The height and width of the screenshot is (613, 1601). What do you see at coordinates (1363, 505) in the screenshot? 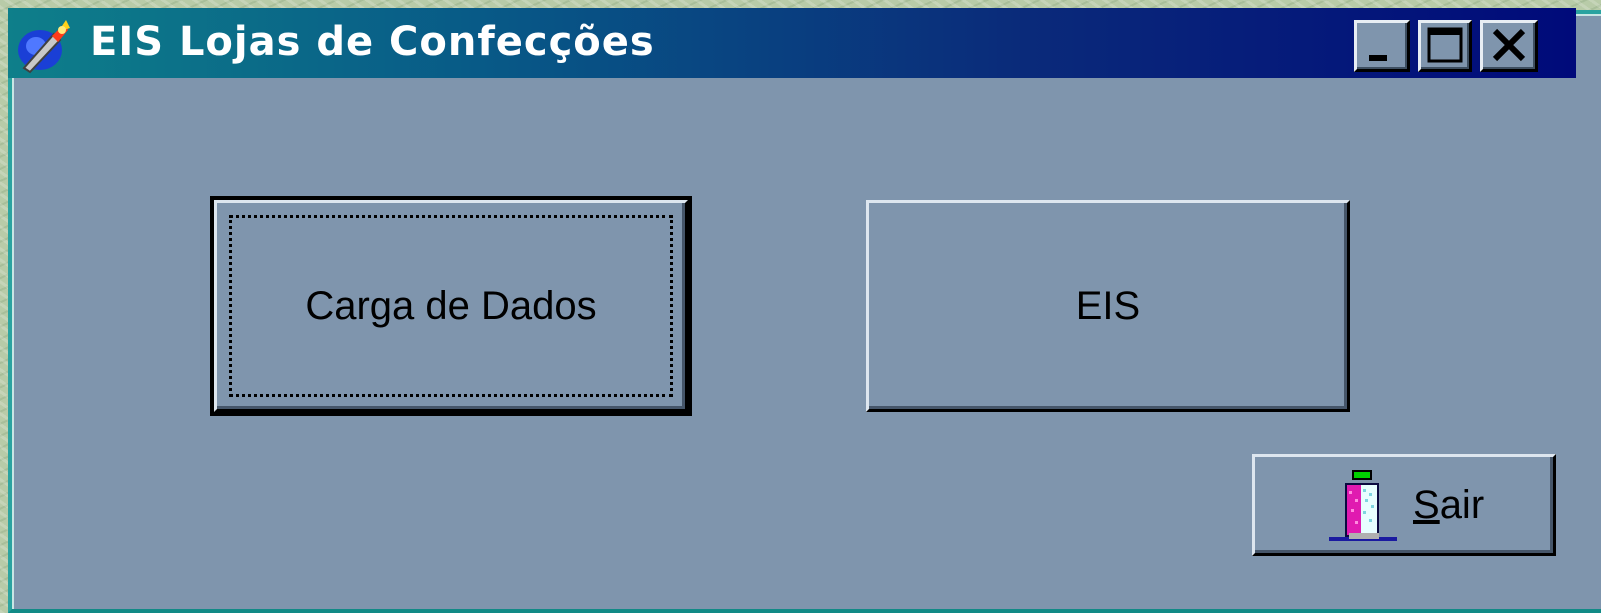
I see `exit-door-icon` at bounding box center [1363, 505].